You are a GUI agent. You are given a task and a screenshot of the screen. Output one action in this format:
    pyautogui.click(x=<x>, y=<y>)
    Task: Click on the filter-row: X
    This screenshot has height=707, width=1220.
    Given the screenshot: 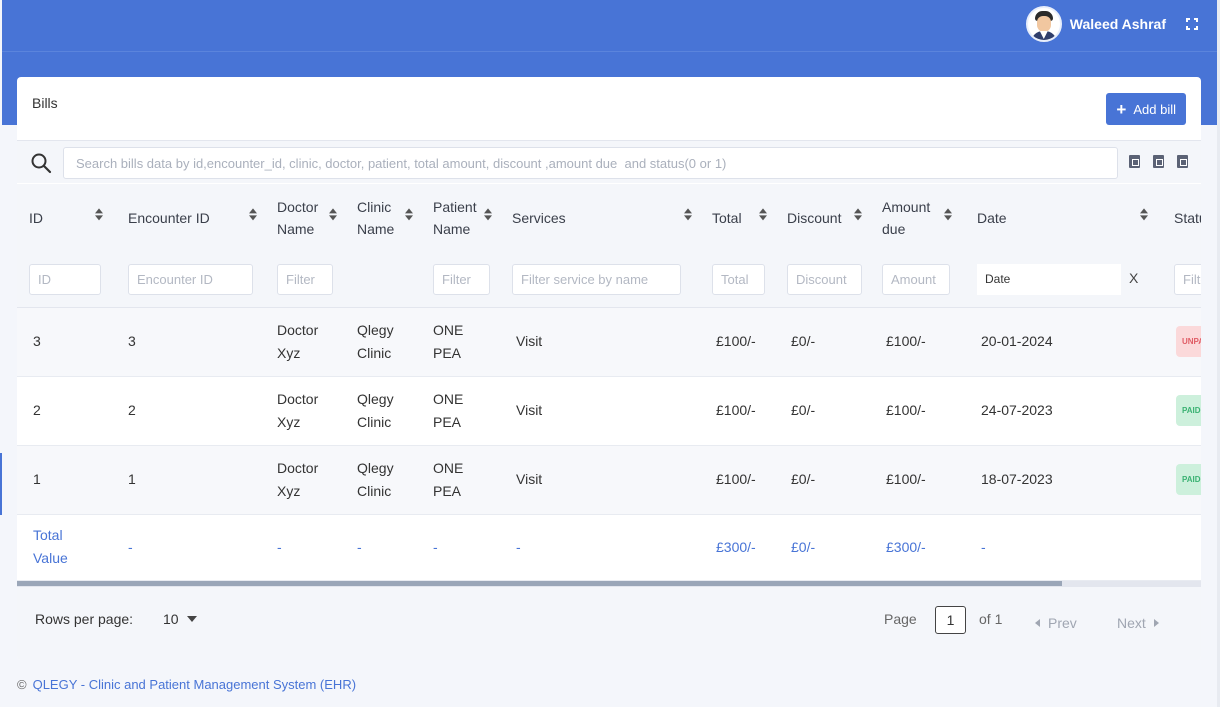 What is the action you would take?
    pyautogui.click(x=609, y=279)
    